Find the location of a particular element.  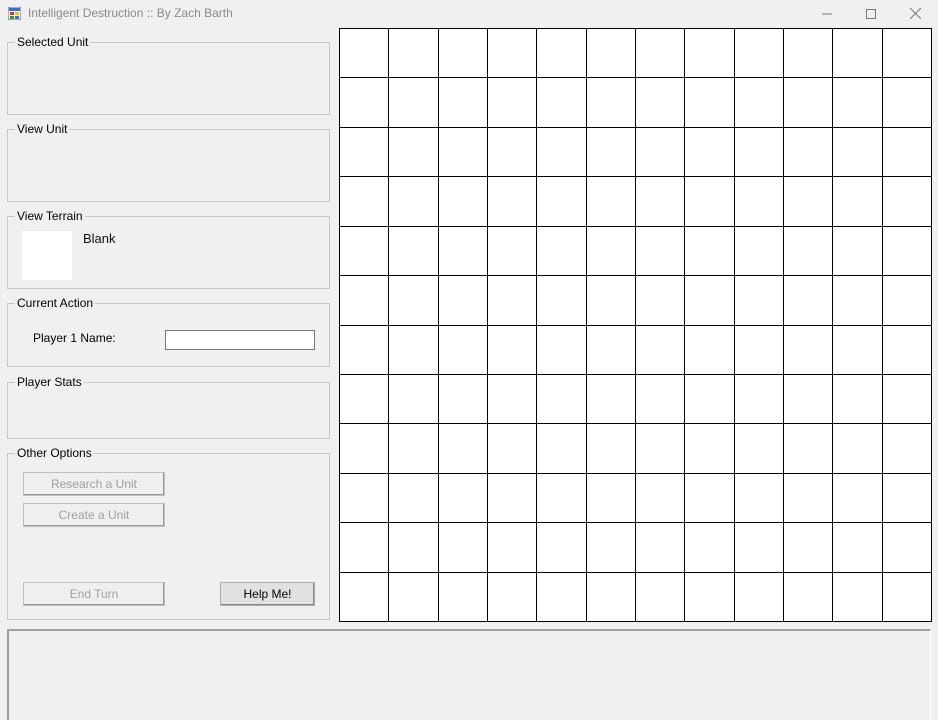

maximize-button is located at coordinates (871, 13).